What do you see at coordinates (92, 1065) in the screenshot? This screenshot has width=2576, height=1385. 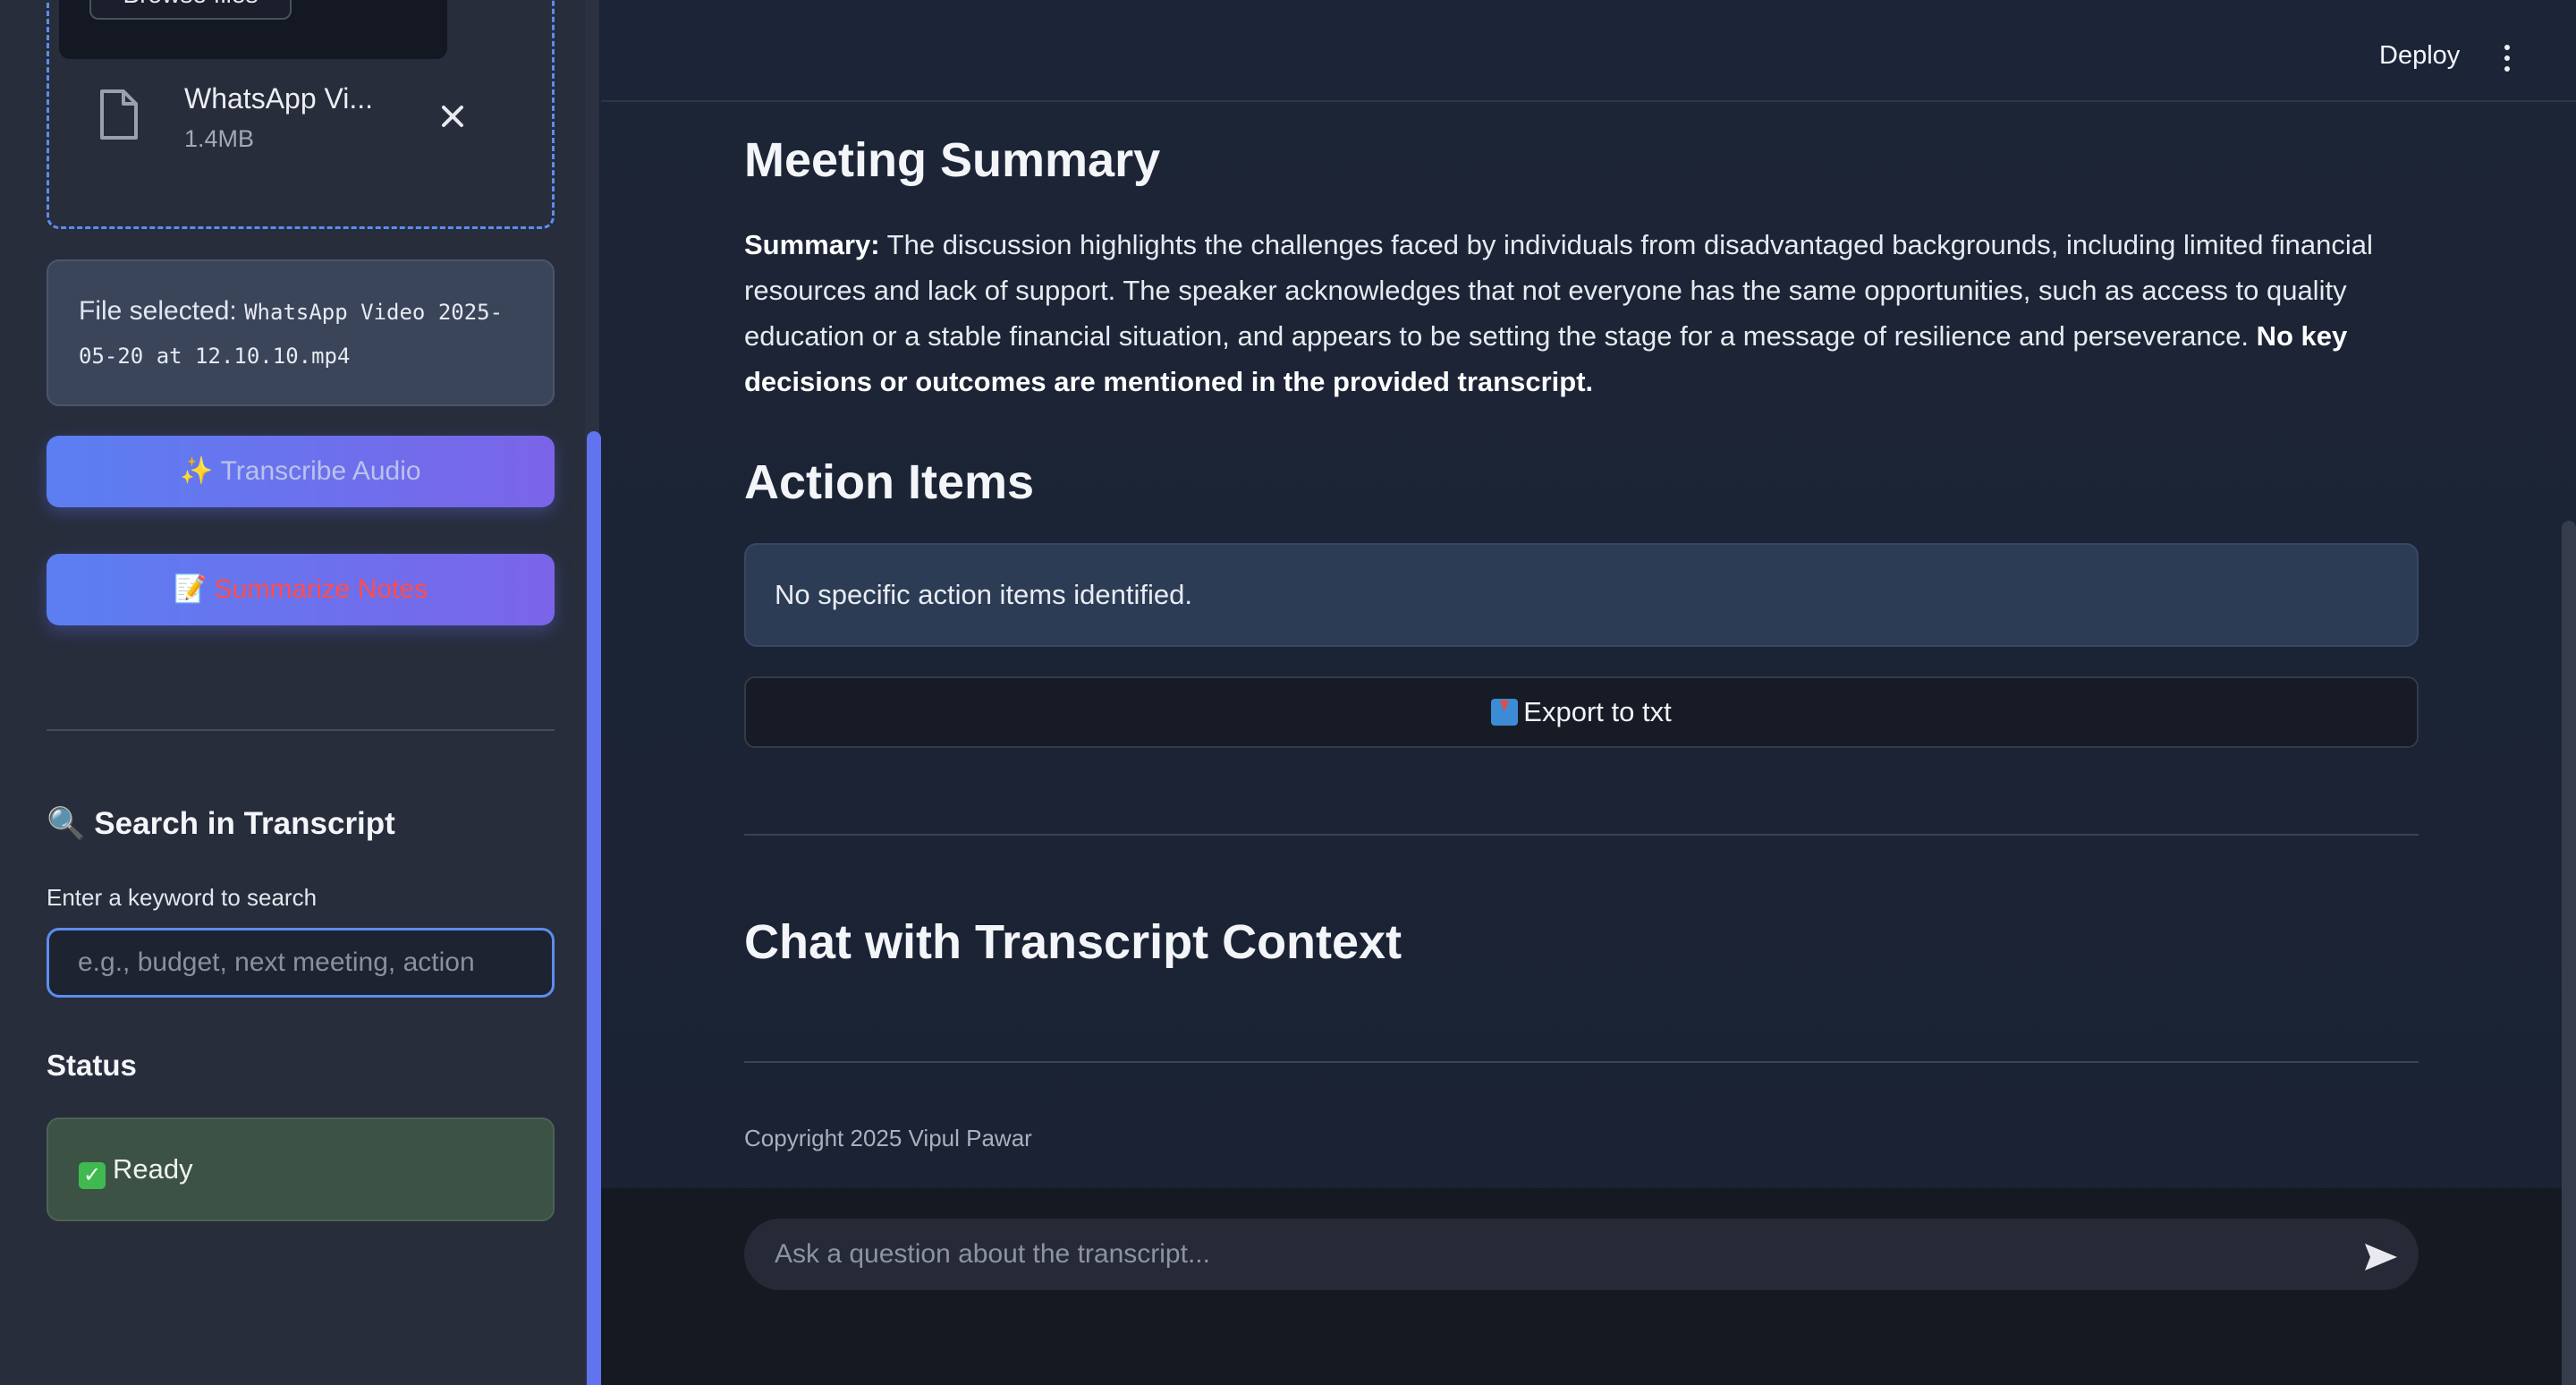 I see `status-heading: Status` at bounding box center [92, 1065].